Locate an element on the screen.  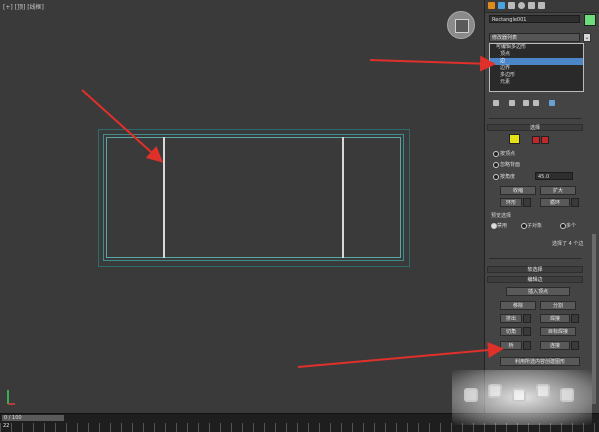
axis-gizmo-icon is located at coordinates (11, 397).